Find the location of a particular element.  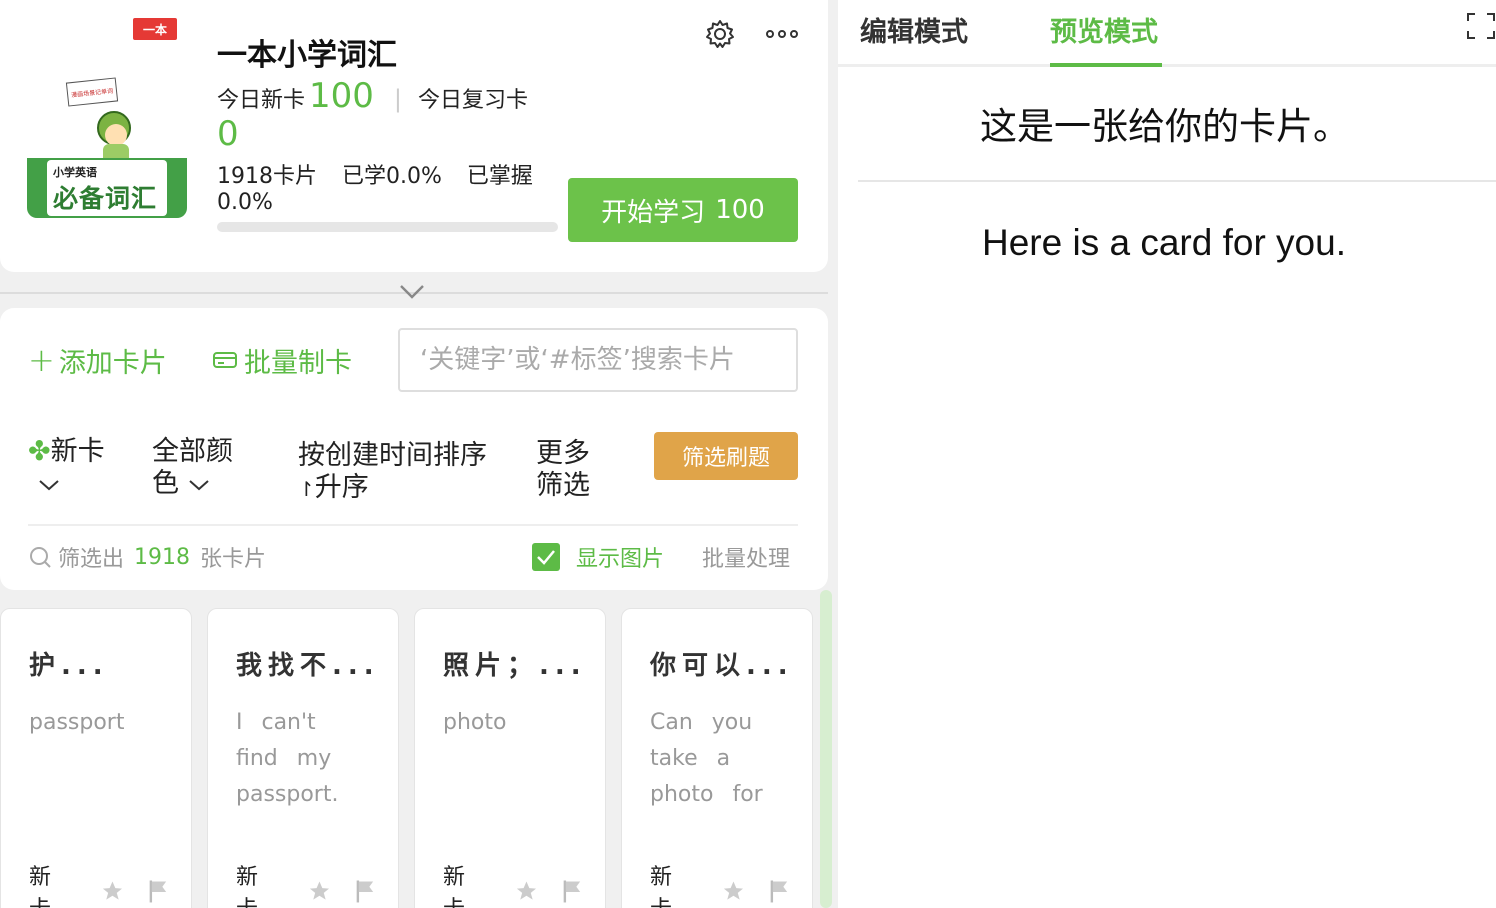

mastered-label: 已掌握 is located at coordinates (499, 176).